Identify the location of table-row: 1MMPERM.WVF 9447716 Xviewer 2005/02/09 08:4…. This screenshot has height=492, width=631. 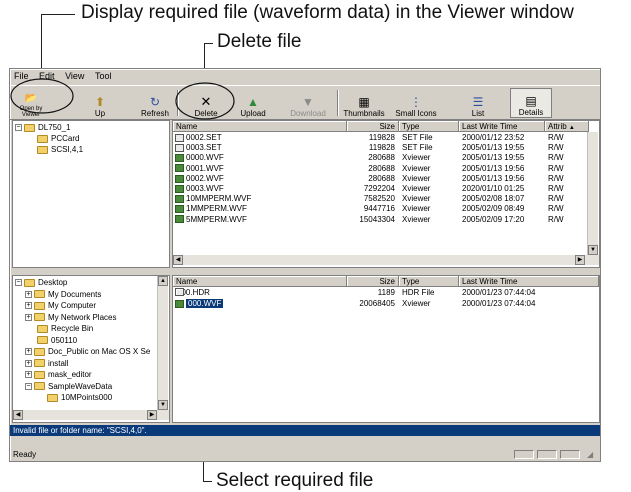
(380, 209).